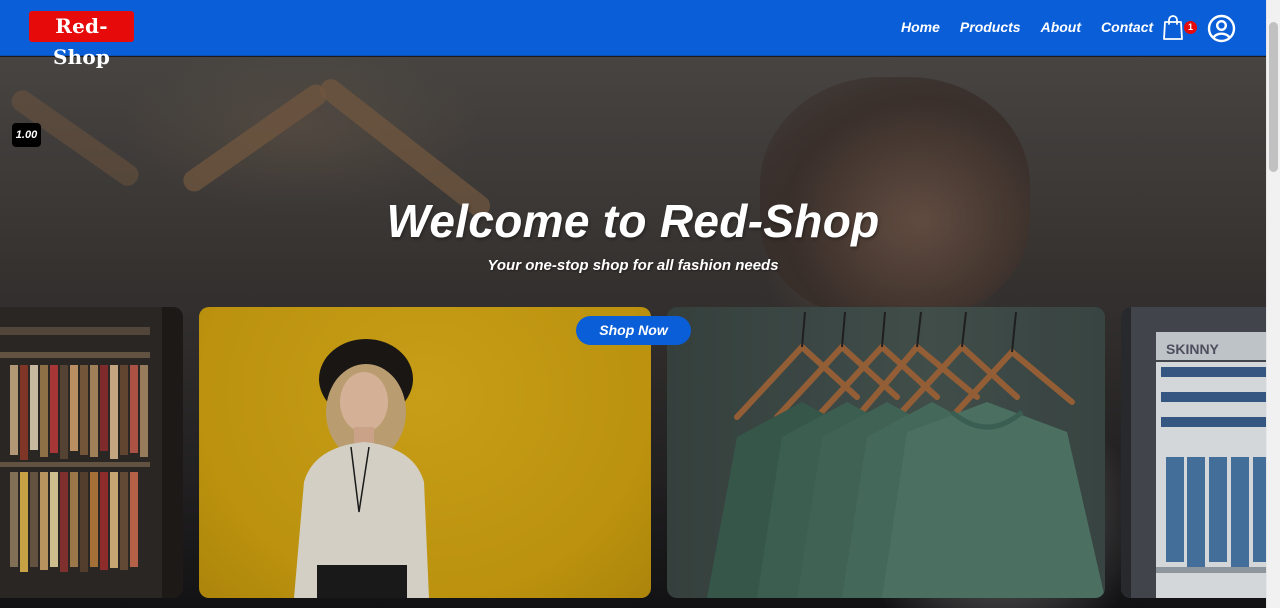 Image resolution: width=1280 pixels, height=608 pixels. What do you see at coordinates (255, 138) in the screenshot?
I see `background-hanger` at bounding box center [255, 138].